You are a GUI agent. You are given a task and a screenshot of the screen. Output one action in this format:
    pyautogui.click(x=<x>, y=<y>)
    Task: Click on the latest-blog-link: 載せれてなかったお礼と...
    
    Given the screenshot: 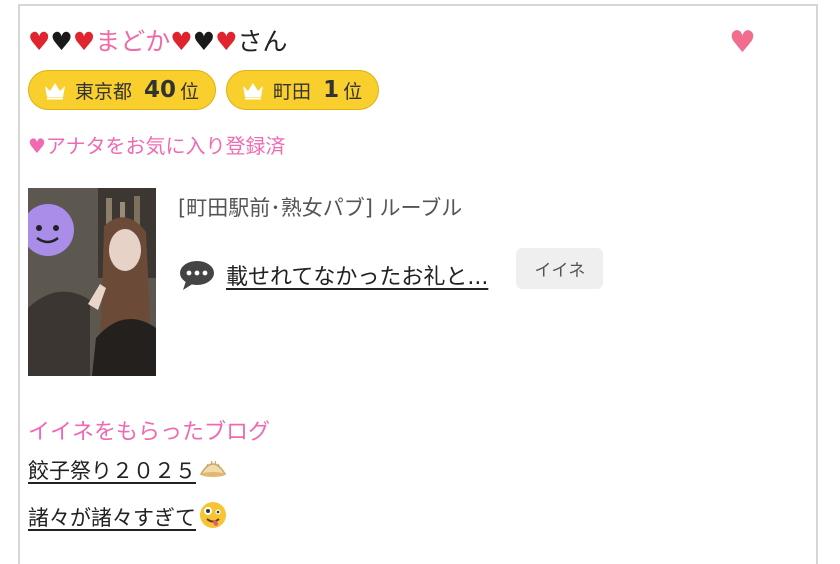 What is the action you would take?
    pyautogui.click(x=357, y=275)
    